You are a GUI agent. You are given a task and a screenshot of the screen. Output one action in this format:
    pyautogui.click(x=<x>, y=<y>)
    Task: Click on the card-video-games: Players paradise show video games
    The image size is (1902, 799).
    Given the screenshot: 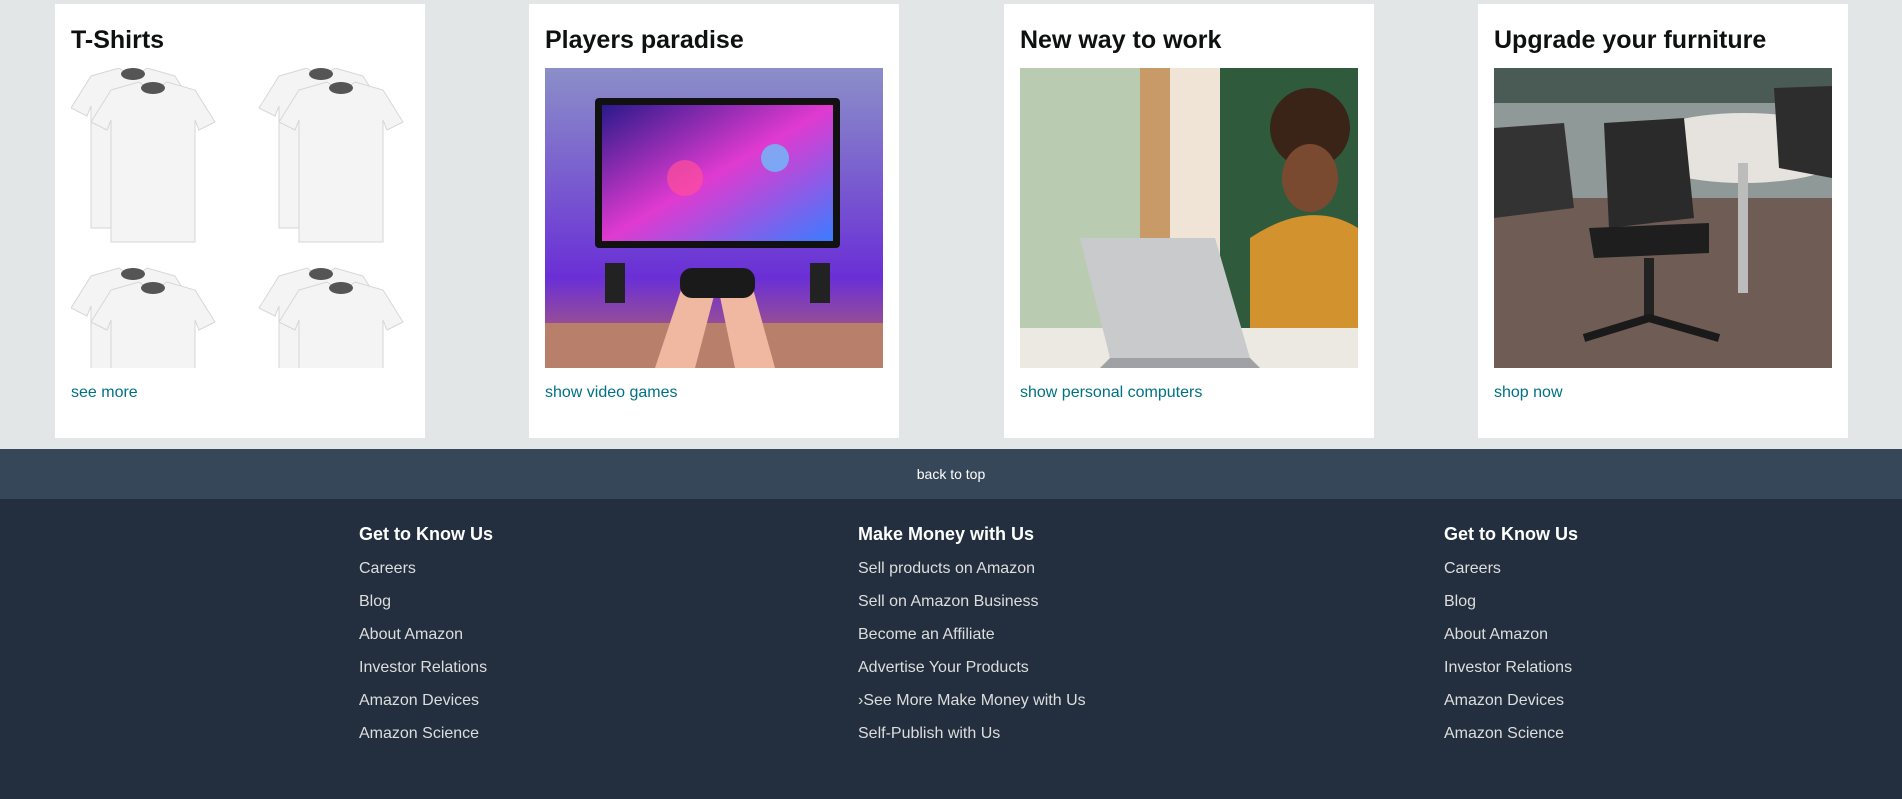 What is the action you would take?
    pyautogui.click(x=714, y=221)
    